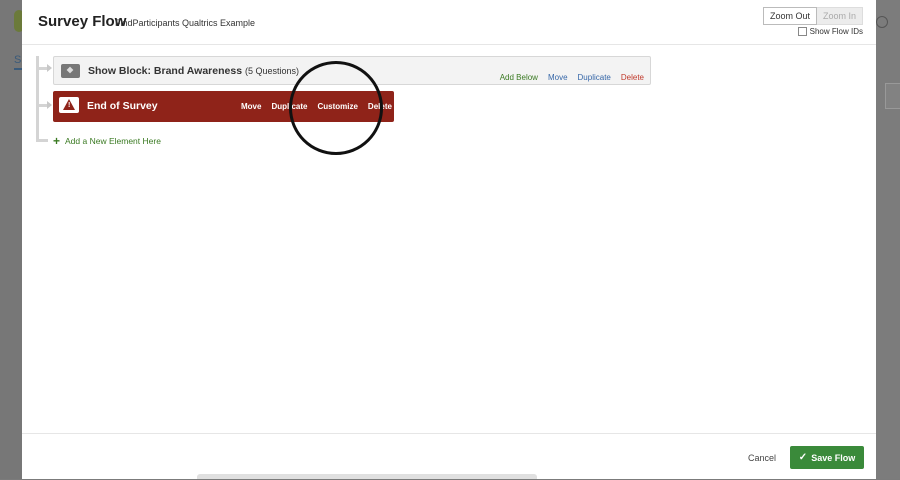  Describe the element at coordinates (632, 77) in the screenshot. I see `delete-link: Delete` at that location.